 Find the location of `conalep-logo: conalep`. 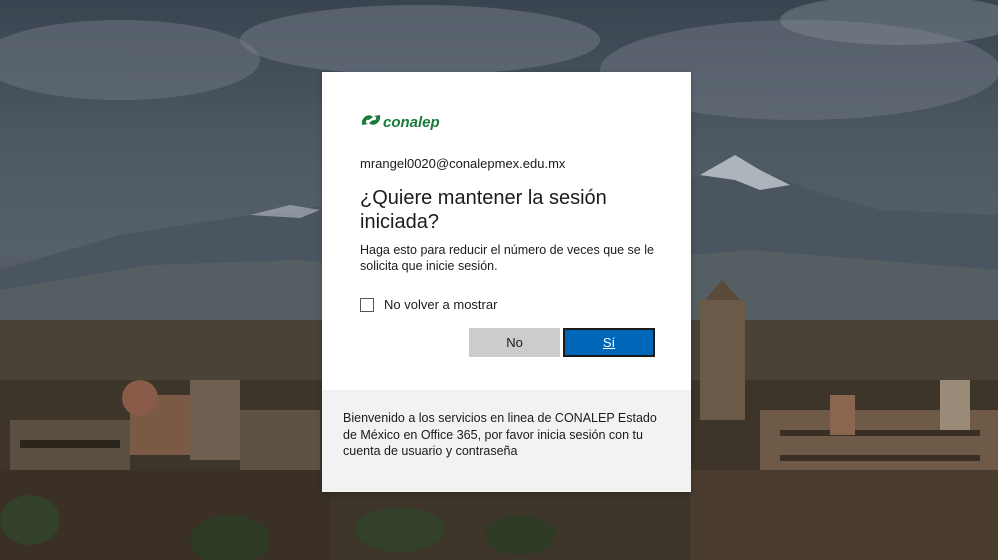

conalep-logo: conalep is located at coordinates (507, 120).